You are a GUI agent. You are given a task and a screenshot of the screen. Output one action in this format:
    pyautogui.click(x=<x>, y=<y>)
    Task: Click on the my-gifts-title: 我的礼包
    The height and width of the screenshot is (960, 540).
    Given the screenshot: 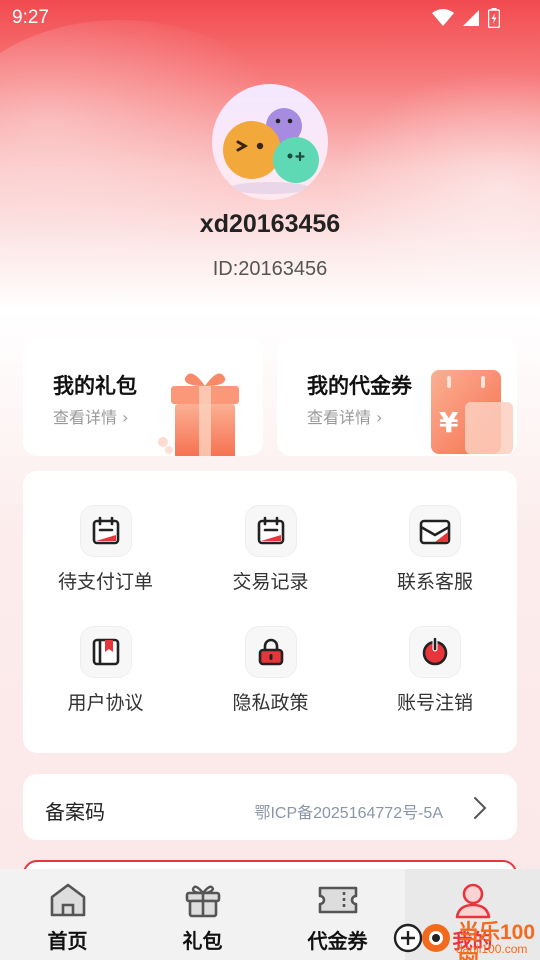 What is the action you would take?
    pyautogui.click(x=95, y=386)
    